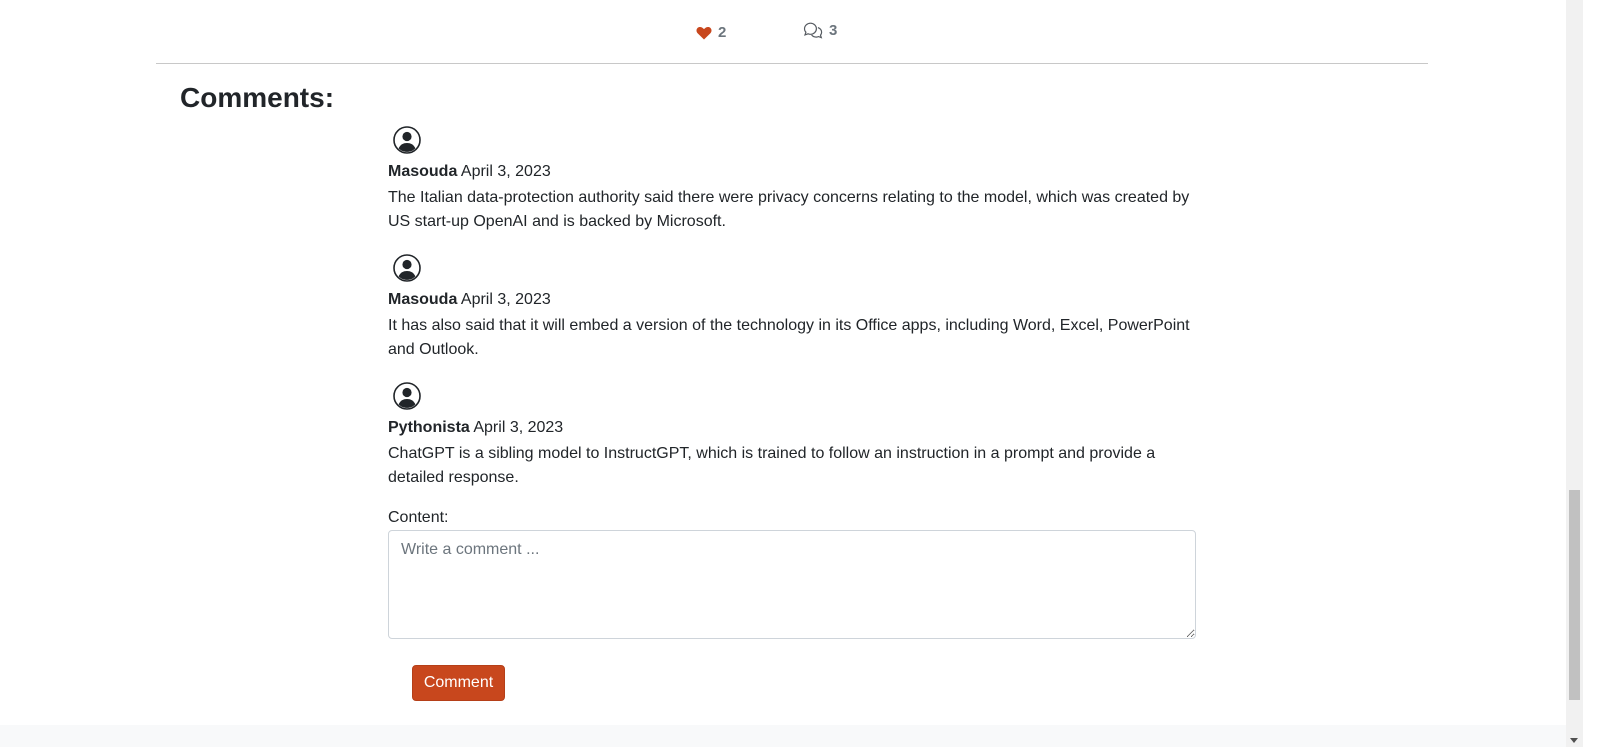  I want to click on comment-submit-button: Comment, so click(458, 683).